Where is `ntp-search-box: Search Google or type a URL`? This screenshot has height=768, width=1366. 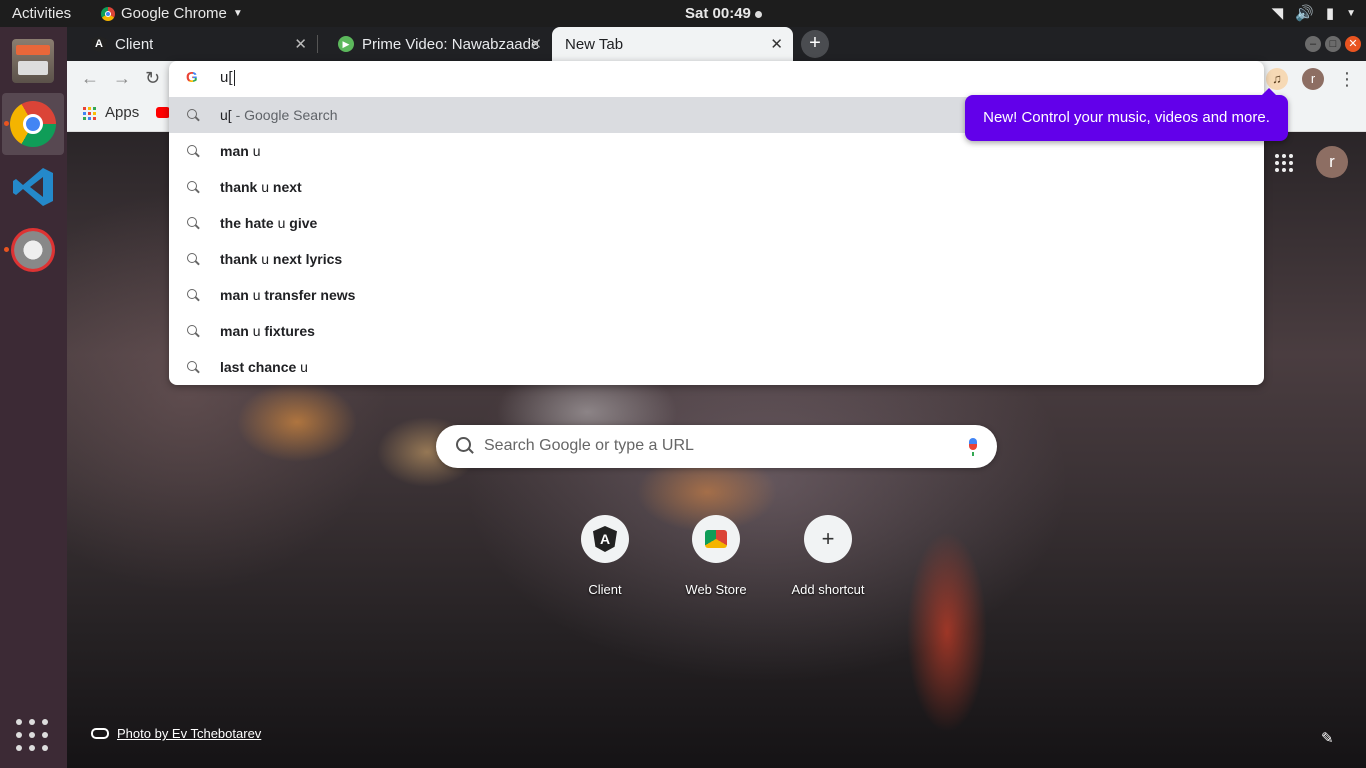
ntp-search-box: Search Google or type a URL is located at coordinates (716, 446).